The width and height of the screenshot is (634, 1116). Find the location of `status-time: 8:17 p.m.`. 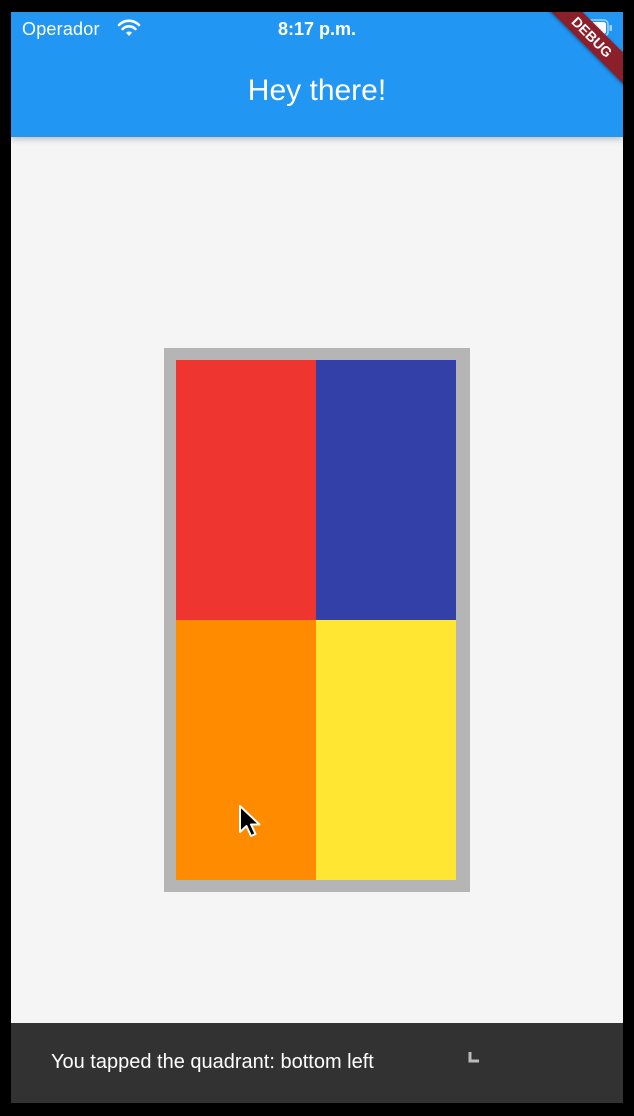

status-time: 8:17 p.m. is located at coordinates (317, 29).